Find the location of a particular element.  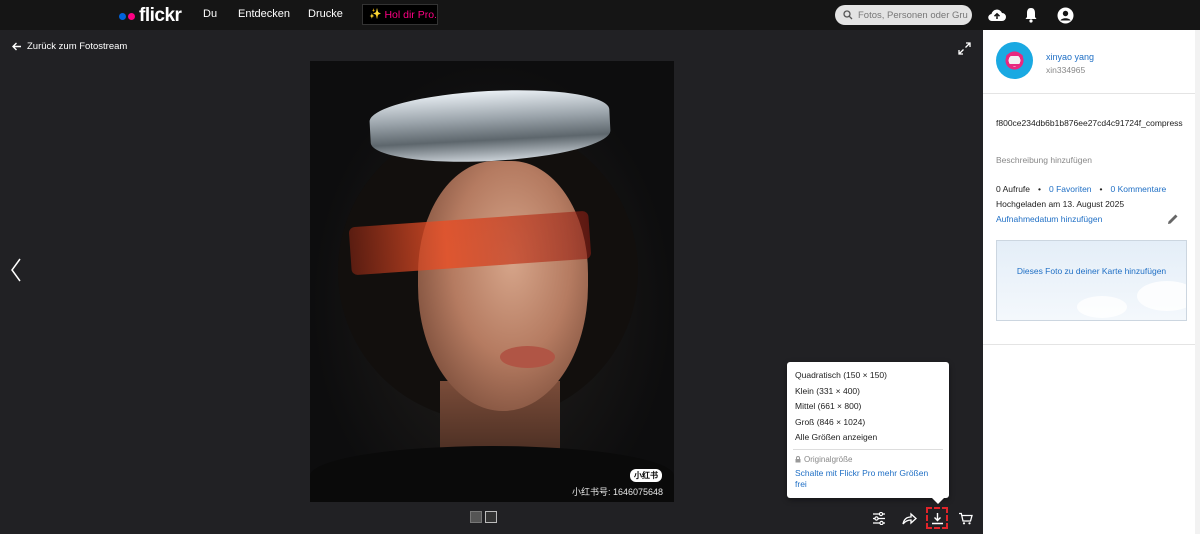

nav-du: Du is located at coordinates (210, 14).